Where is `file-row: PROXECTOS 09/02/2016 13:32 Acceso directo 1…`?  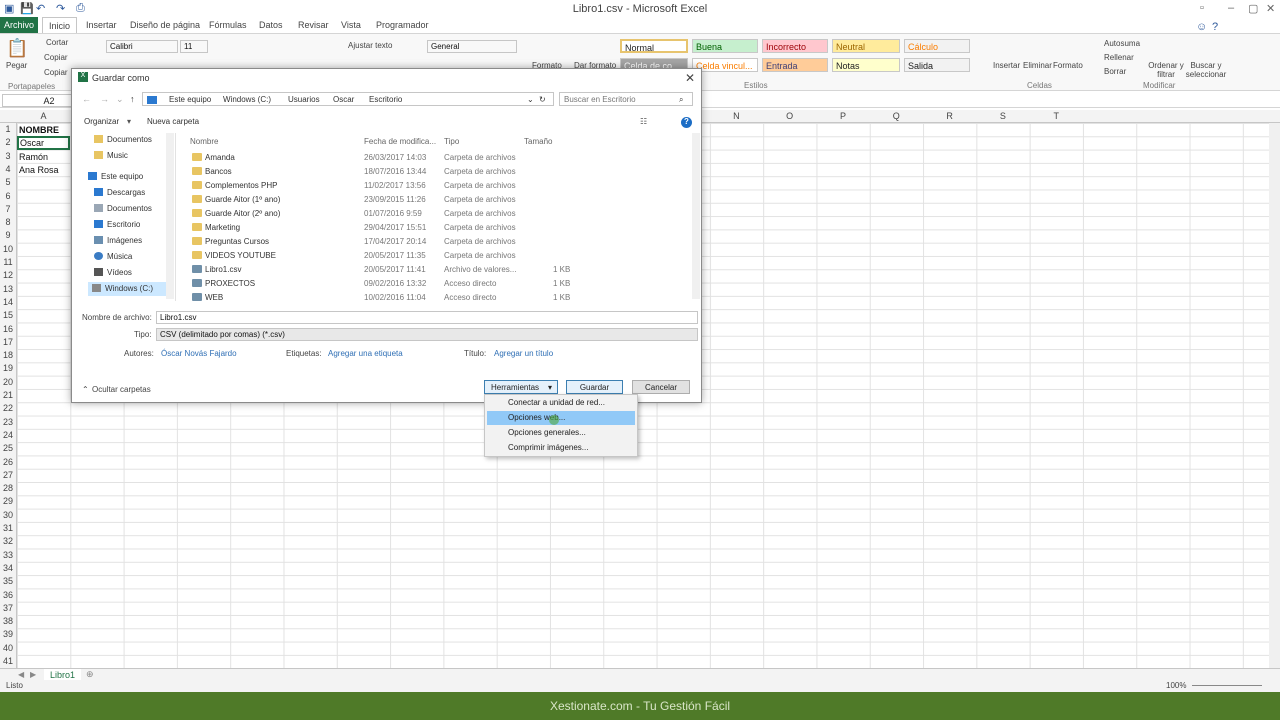
file-row: PROXECTOS 09/02/2016 13:32 Acceso directo 1… is located at coordinates (435, 284).